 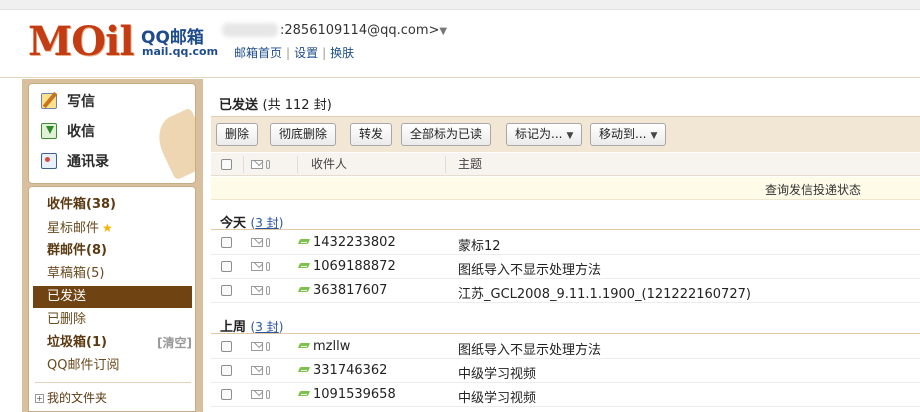 I want to click on subject-cell: 江苏_GCL2008_9.11.1.1900_(121222160727), so click(x=604, y=292).